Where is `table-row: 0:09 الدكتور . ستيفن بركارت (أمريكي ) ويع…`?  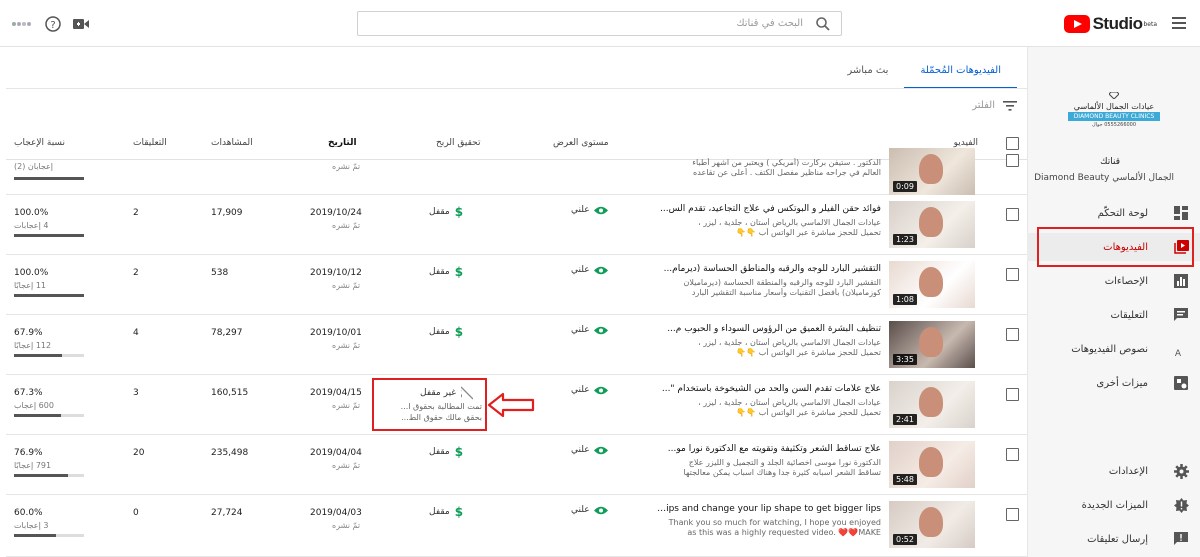 table-row: 0:09 الدكتور . ستيفن بركارت (أمريكي ) ويع… is located at coordinates (516, 171).